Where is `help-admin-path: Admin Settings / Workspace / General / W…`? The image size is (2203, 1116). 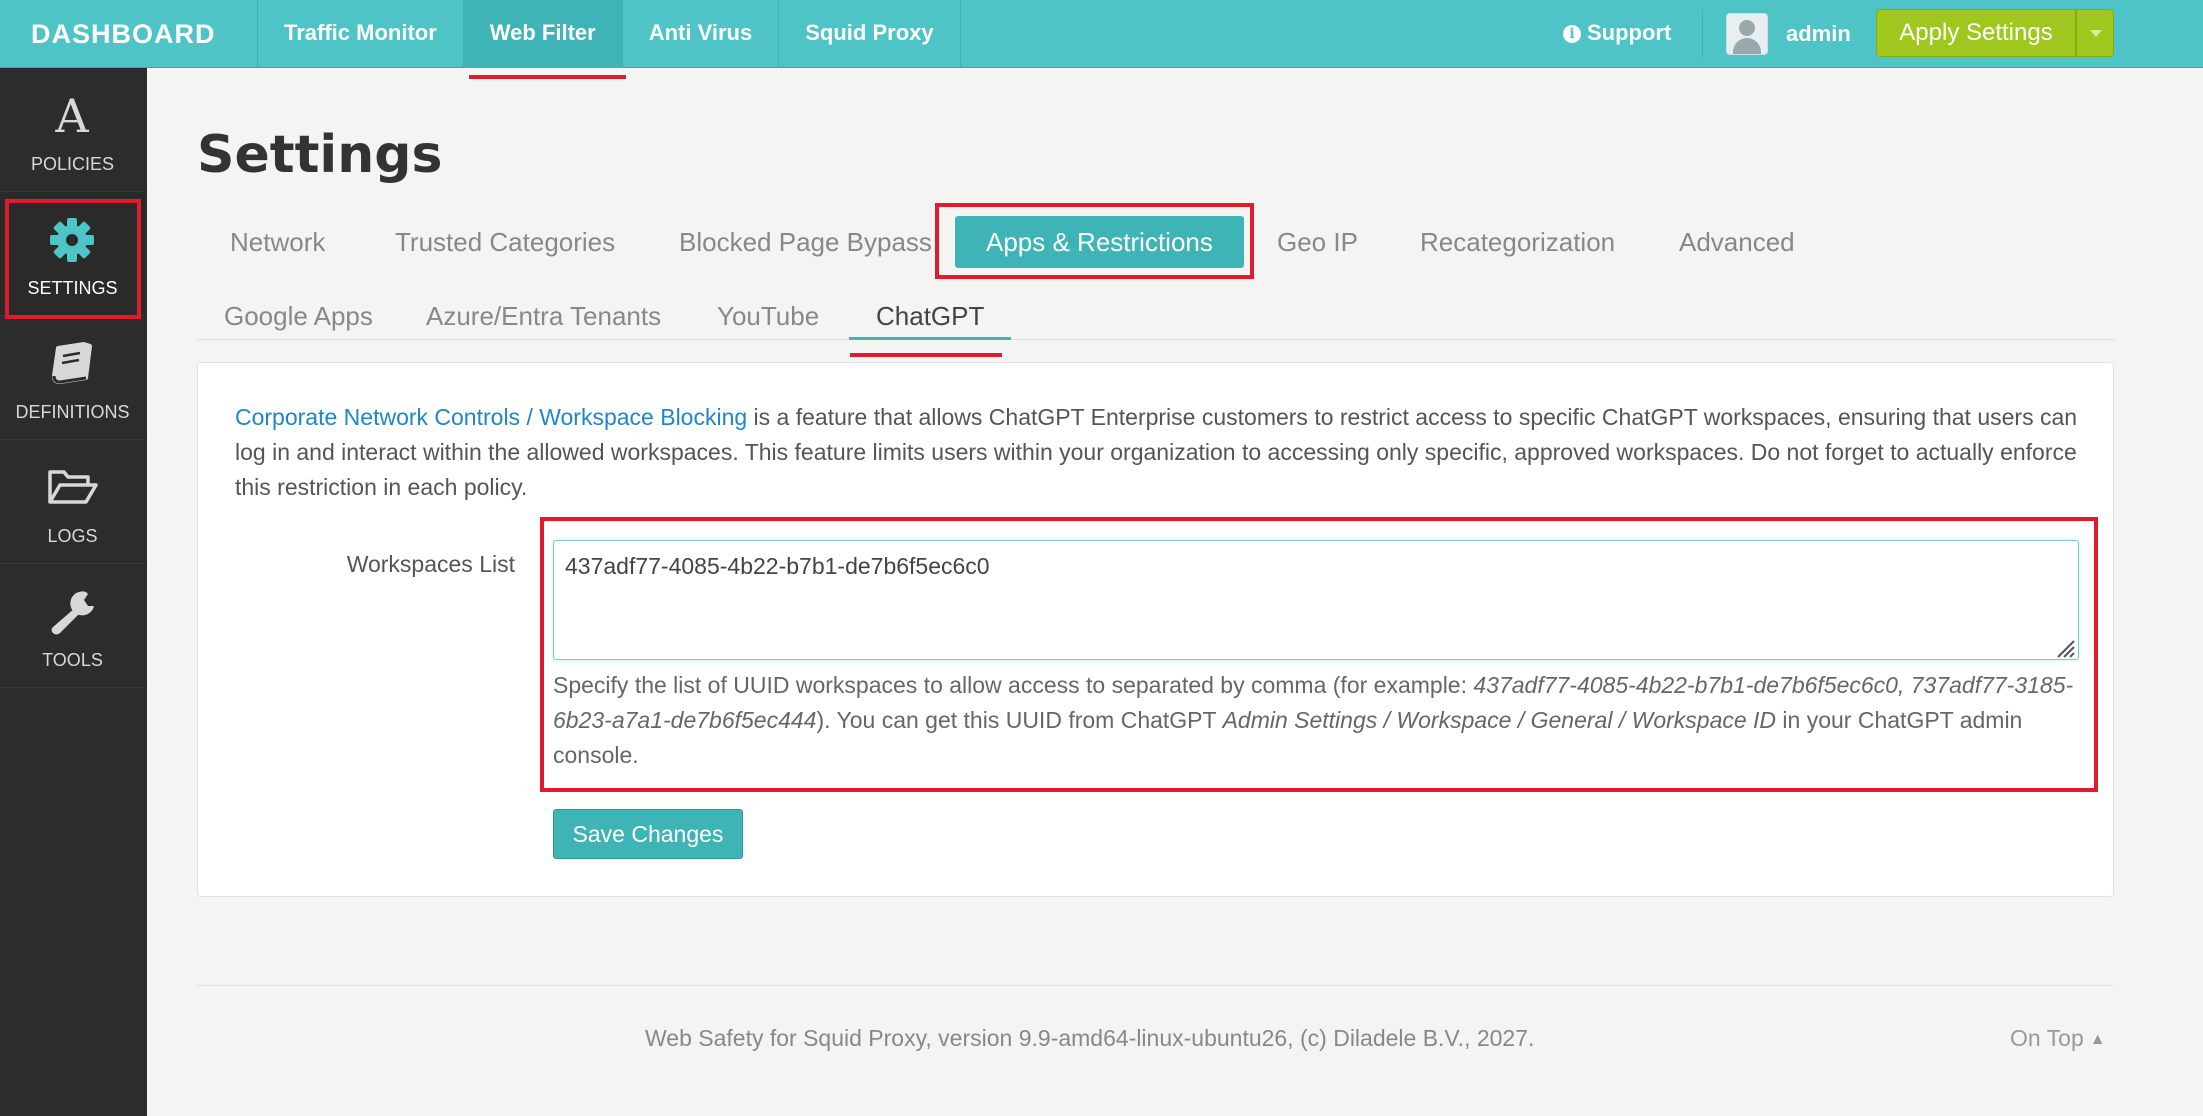 help-admin-path: Admin Settings / Workspace / General / W… is located at coordinates (1499, 720).